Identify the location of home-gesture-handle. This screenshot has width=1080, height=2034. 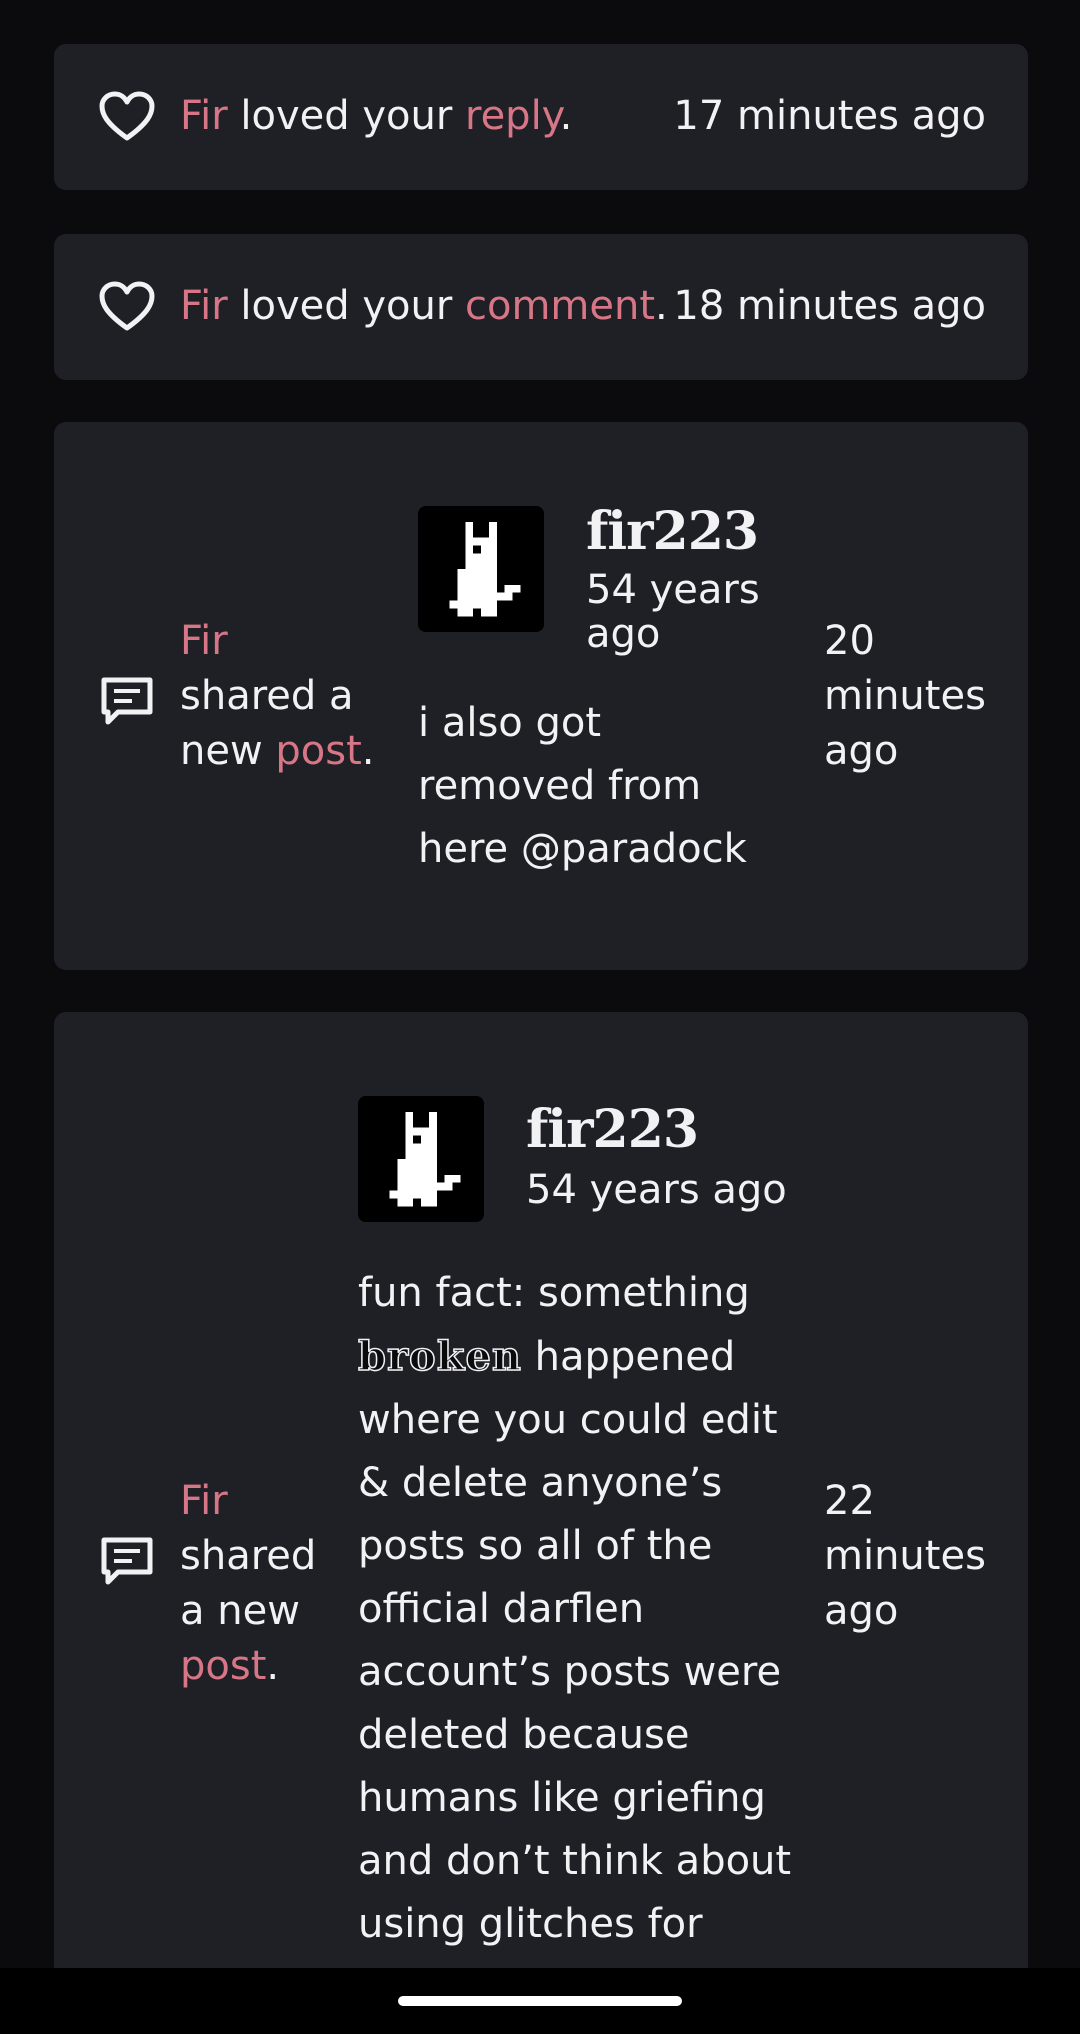
(540, 2001).